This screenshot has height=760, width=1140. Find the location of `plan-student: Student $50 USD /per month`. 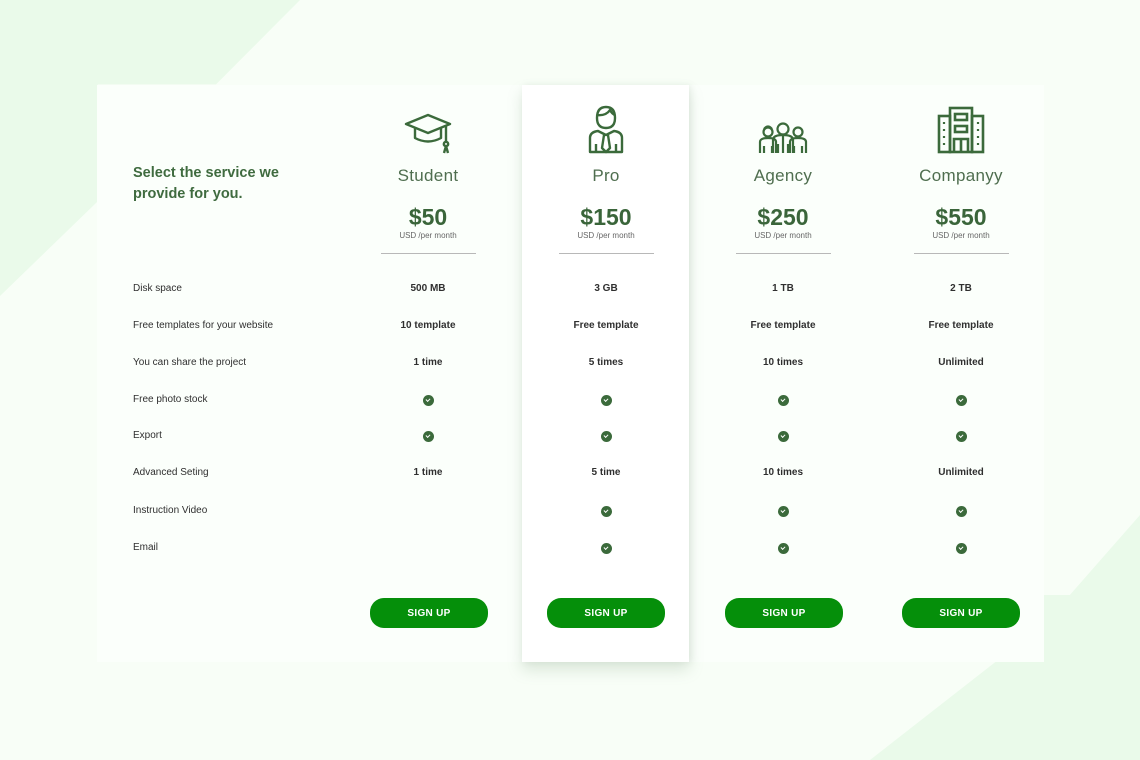

plan-student: Student $50 USD /per month is located at coordinates (428, 177).